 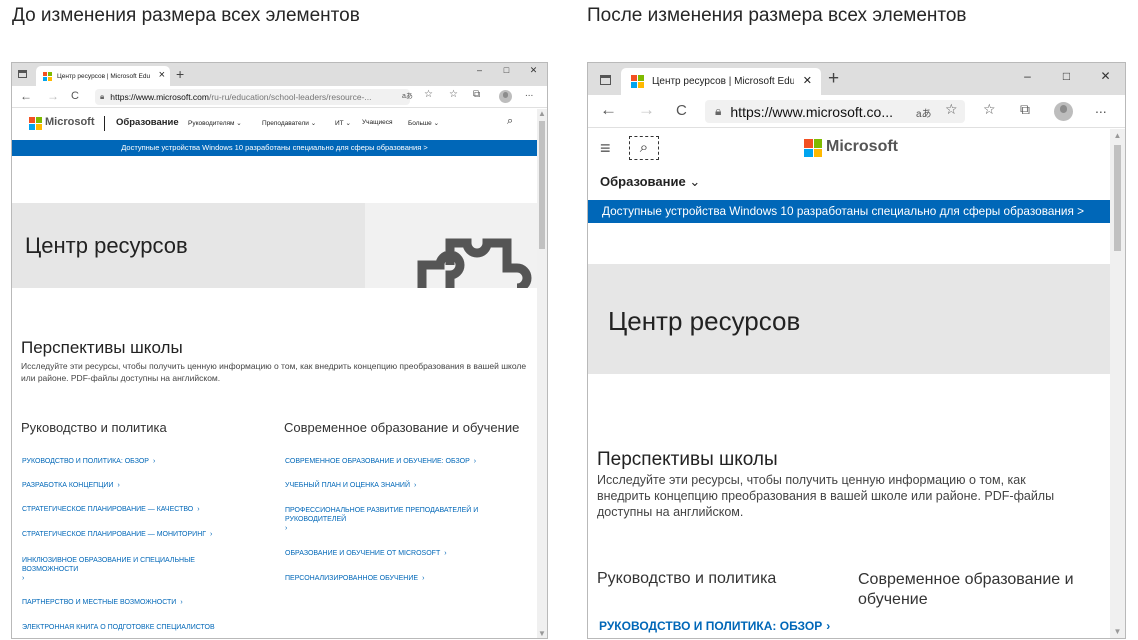 What do you see at coordinates (104, 123) in the screenshot?
I see `brand-divider` at bounding box center [104, 123].